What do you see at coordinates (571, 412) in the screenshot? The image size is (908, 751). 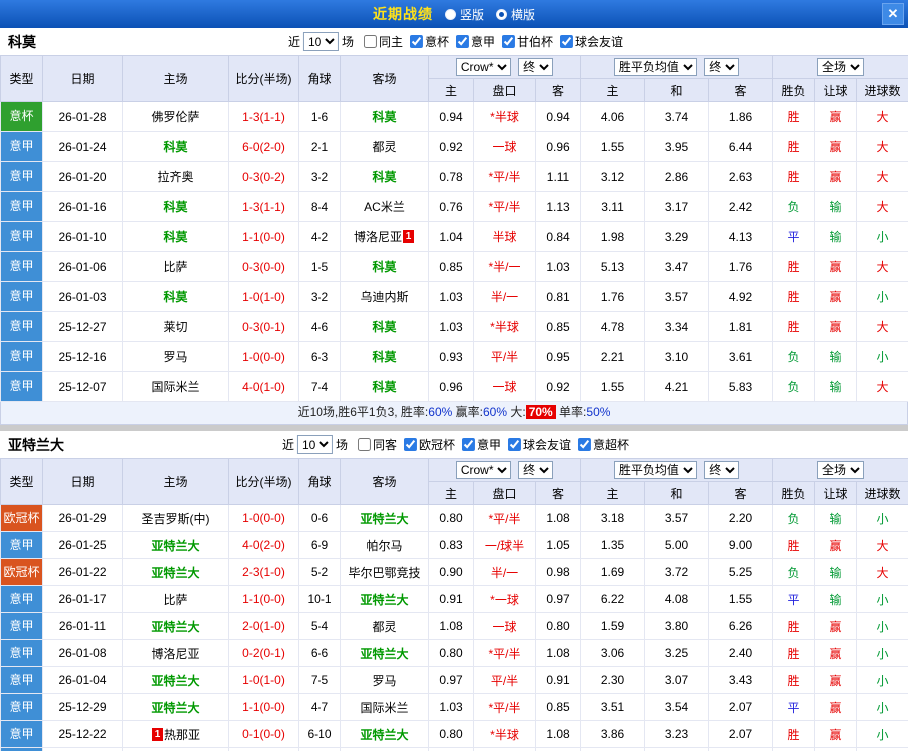 I see `summary-segment: 单率:` at bounding box center [571, 412].